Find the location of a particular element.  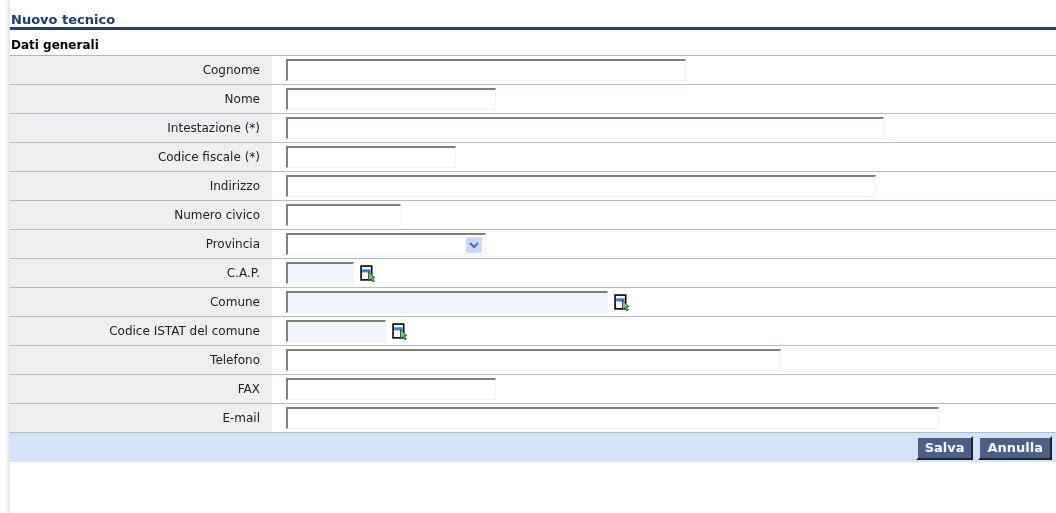

field-label: Codice ISTAT del comune is located at coordinates (184, 331).